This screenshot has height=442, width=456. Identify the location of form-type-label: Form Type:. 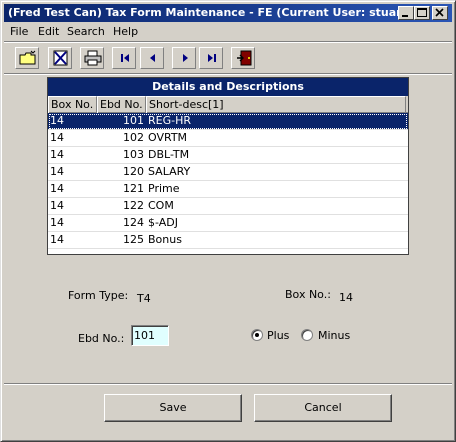
(98, 295).